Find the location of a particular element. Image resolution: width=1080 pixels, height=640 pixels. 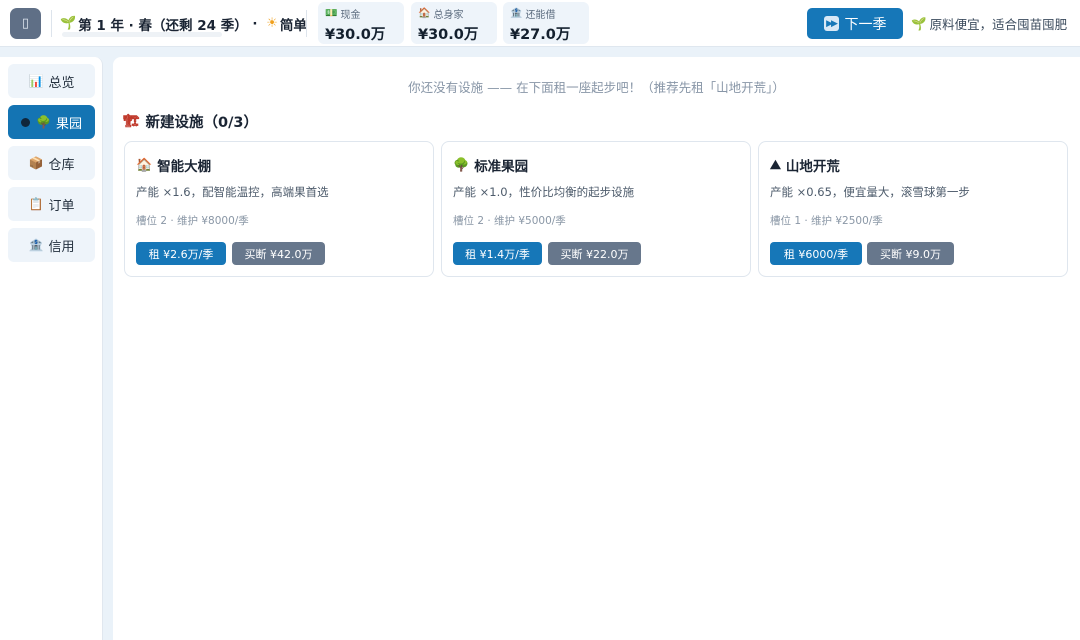

menu-button: ▯ is located at coordinates (25, 23).